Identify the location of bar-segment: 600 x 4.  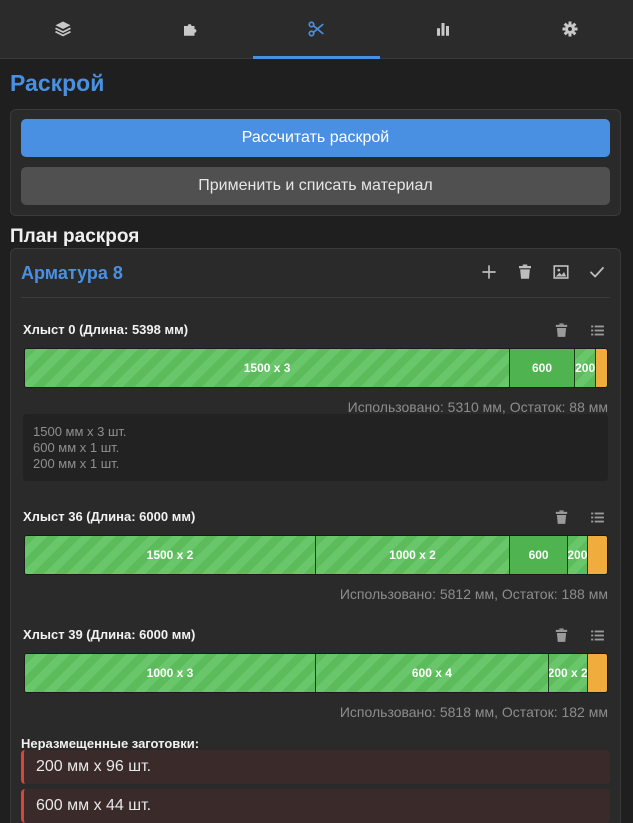
(432, 673).